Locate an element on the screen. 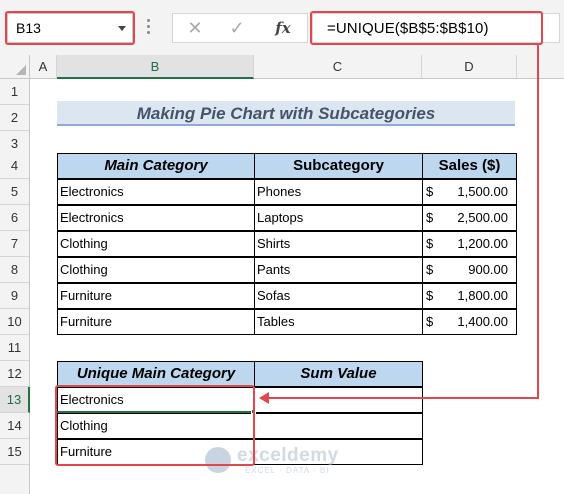 The width and height of the screenshot is (564, 494). row-header-12: 12 is located at coordinates (15, 374).